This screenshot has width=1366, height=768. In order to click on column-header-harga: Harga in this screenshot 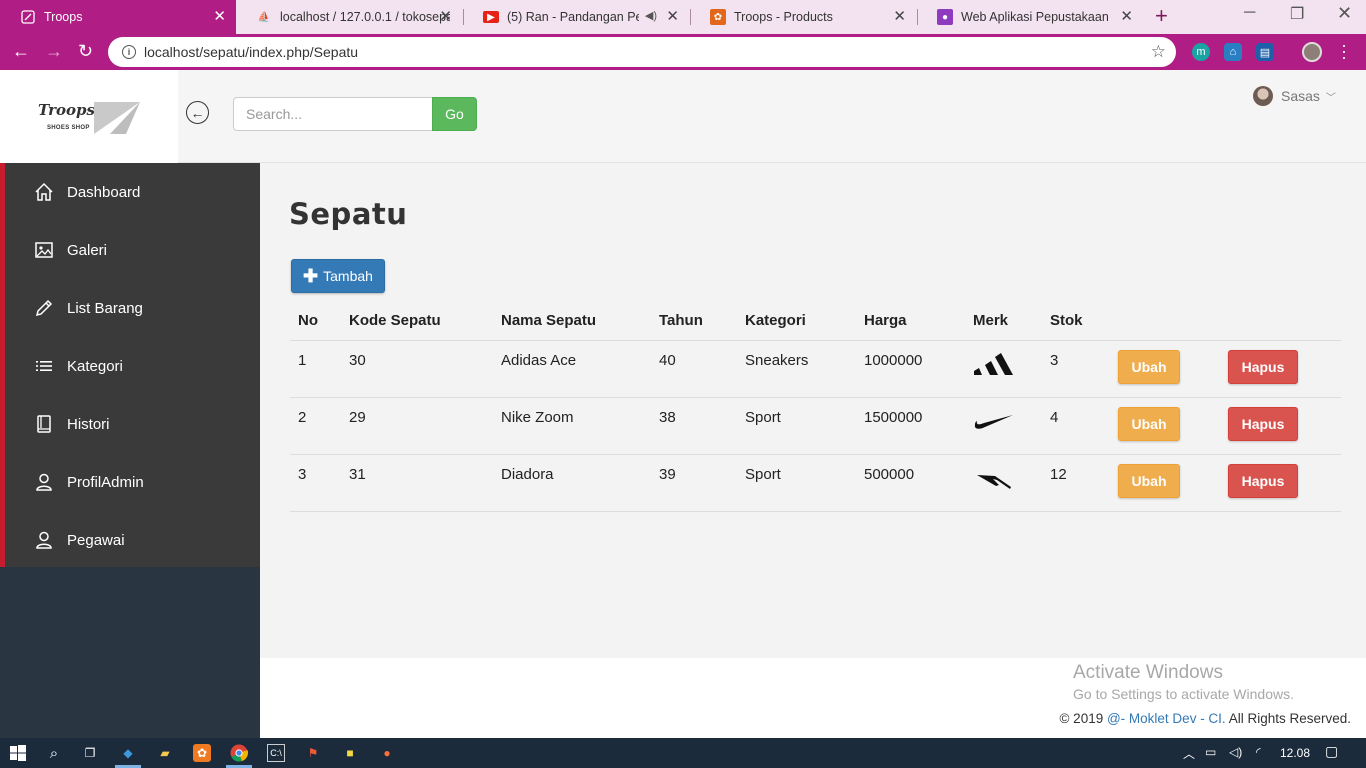, I will do `click(910, 321)`.